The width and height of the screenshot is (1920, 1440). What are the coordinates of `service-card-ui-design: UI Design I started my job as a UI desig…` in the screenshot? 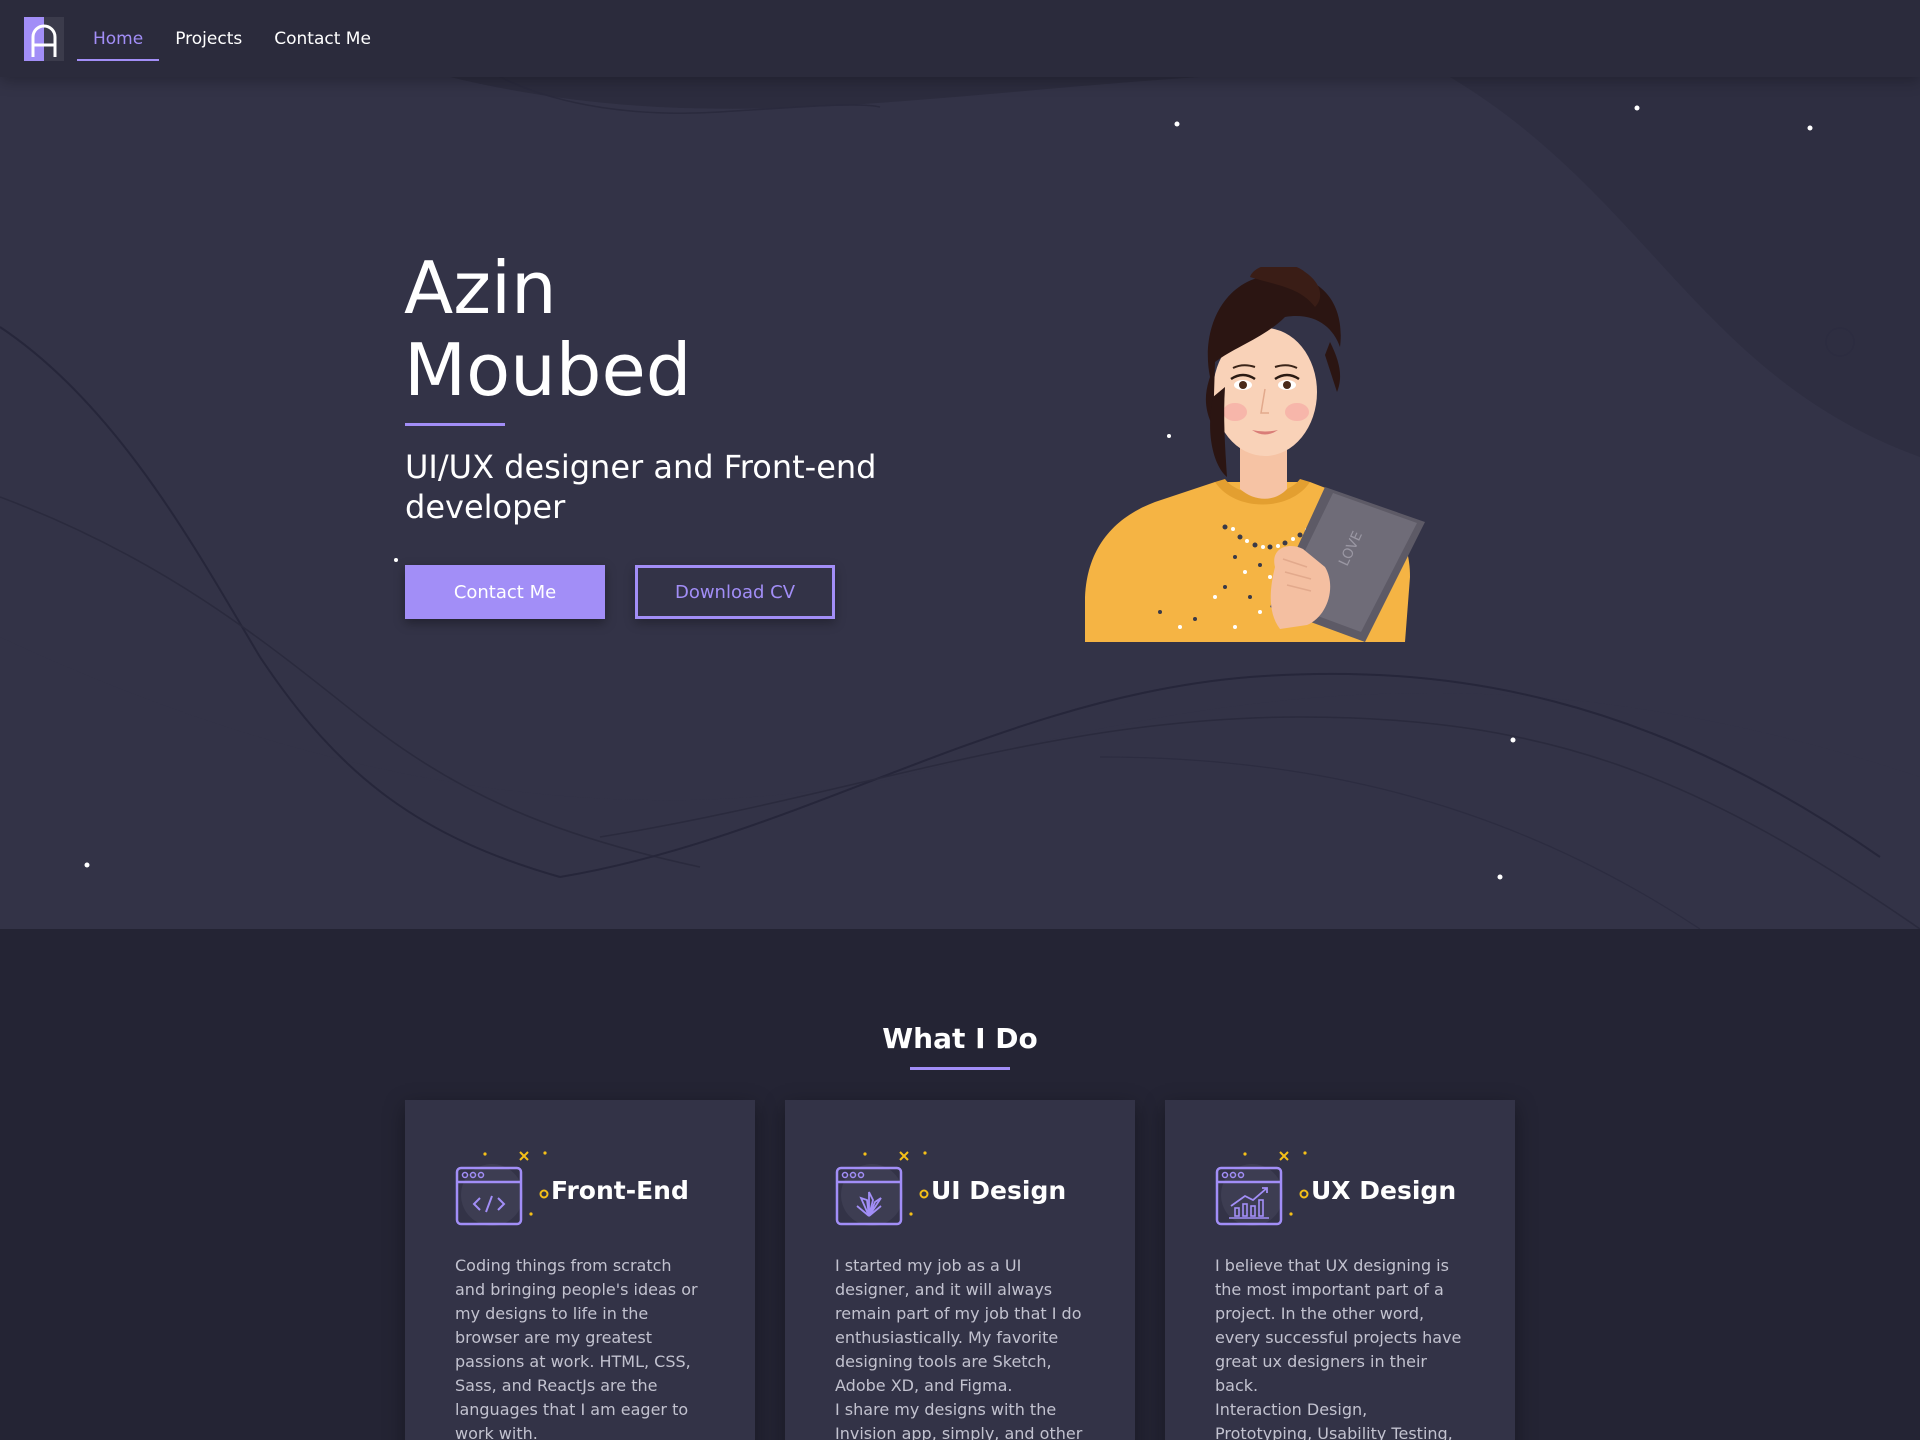 It's located at (960, 1270).